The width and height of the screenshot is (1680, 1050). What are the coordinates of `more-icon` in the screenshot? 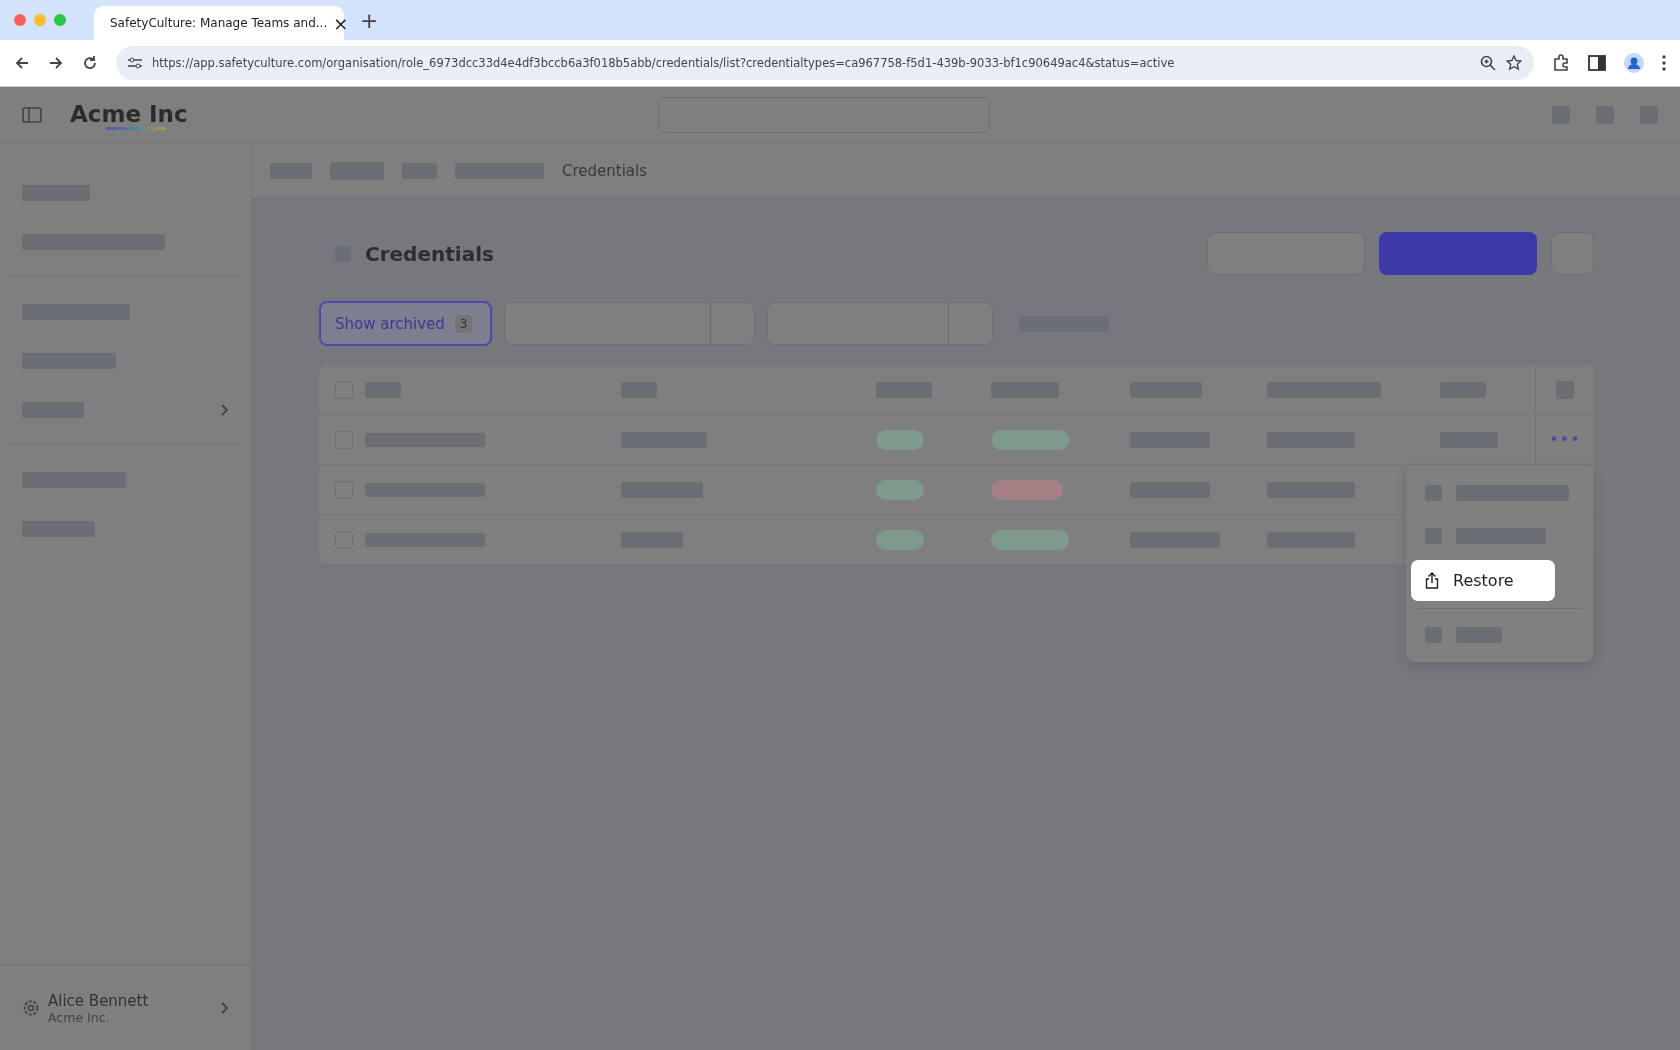 It's located at (1664, 63).